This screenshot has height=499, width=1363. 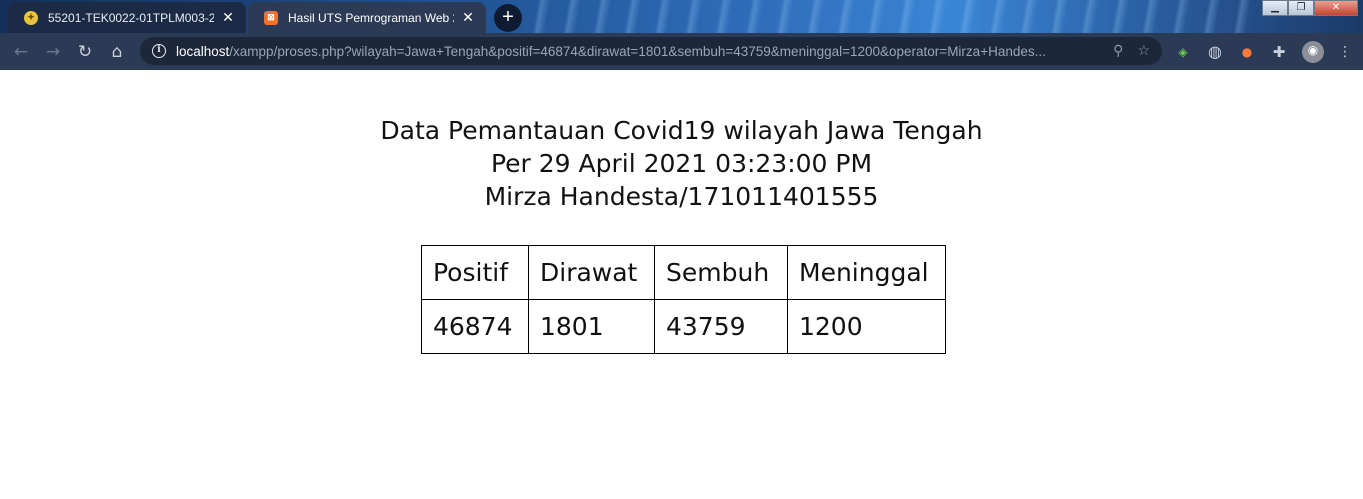 I want to click on extension-record-icon: ●, so click(x=1247, y=52).